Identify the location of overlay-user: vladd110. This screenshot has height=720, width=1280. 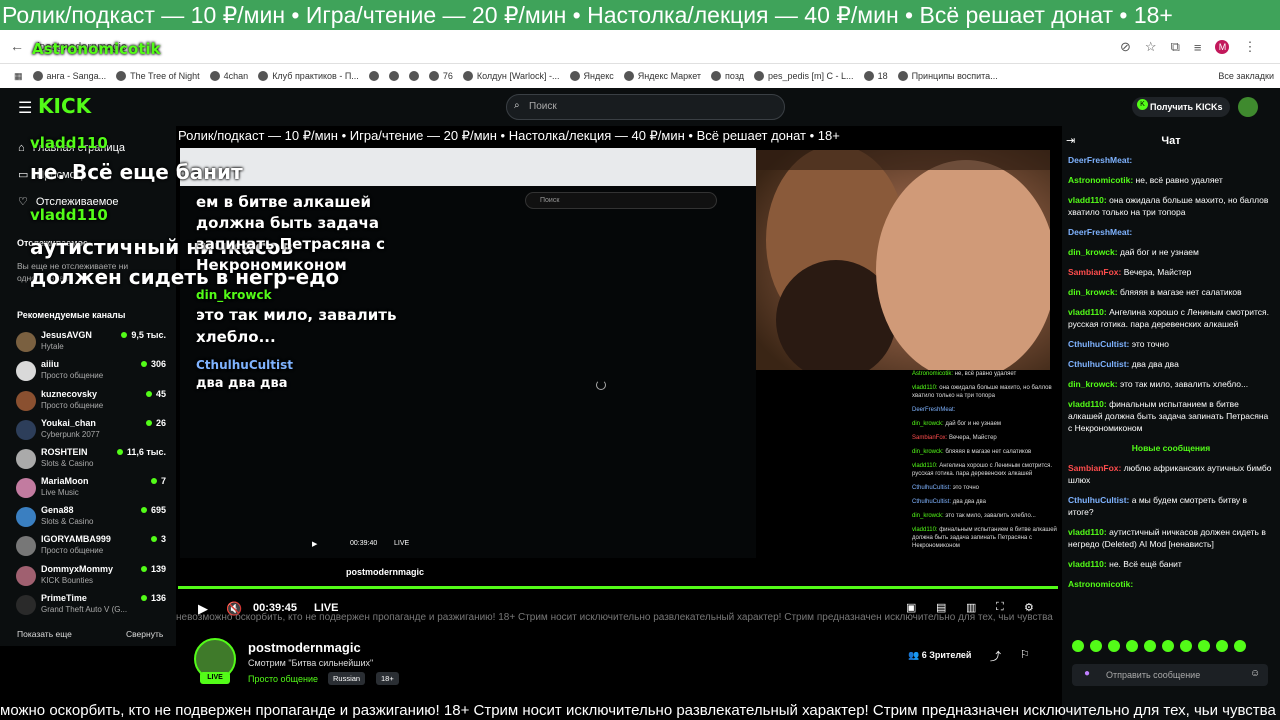
(69, 143).